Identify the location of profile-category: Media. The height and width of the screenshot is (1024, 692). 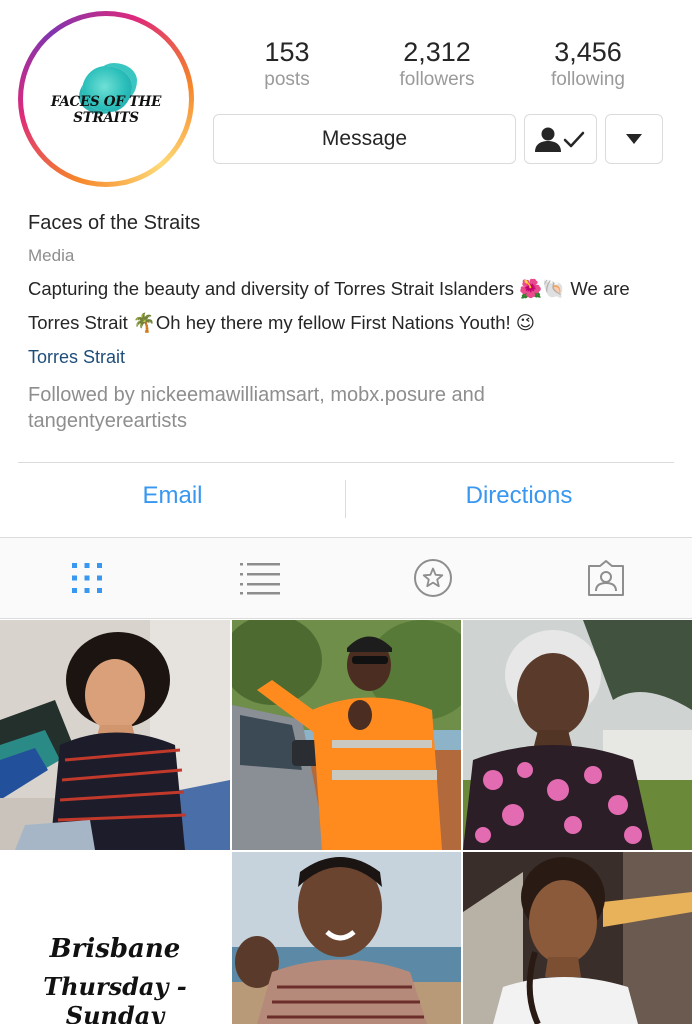
(51, 255).